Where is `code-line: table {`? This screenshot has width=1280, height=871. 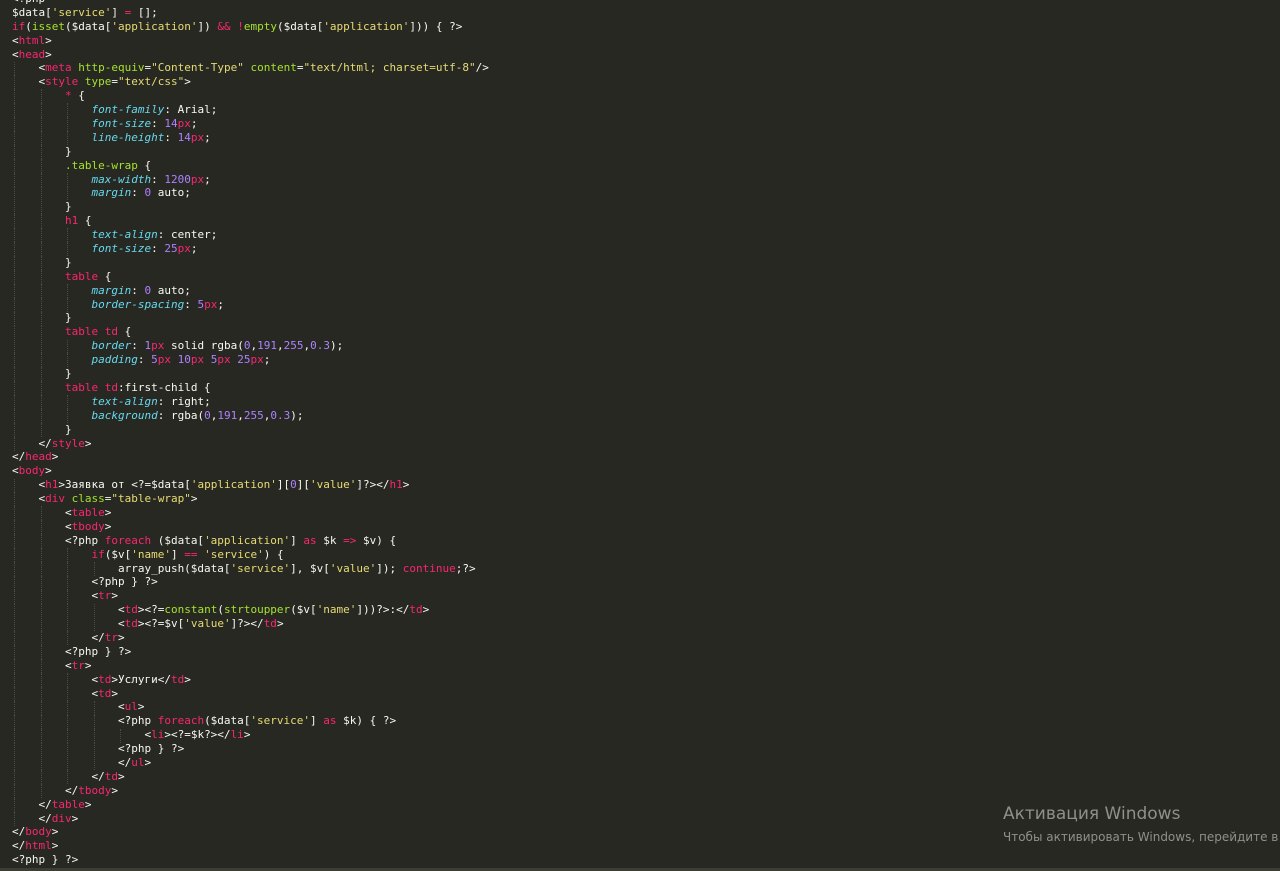 code-line: table { is located at coordinates (250, 277).